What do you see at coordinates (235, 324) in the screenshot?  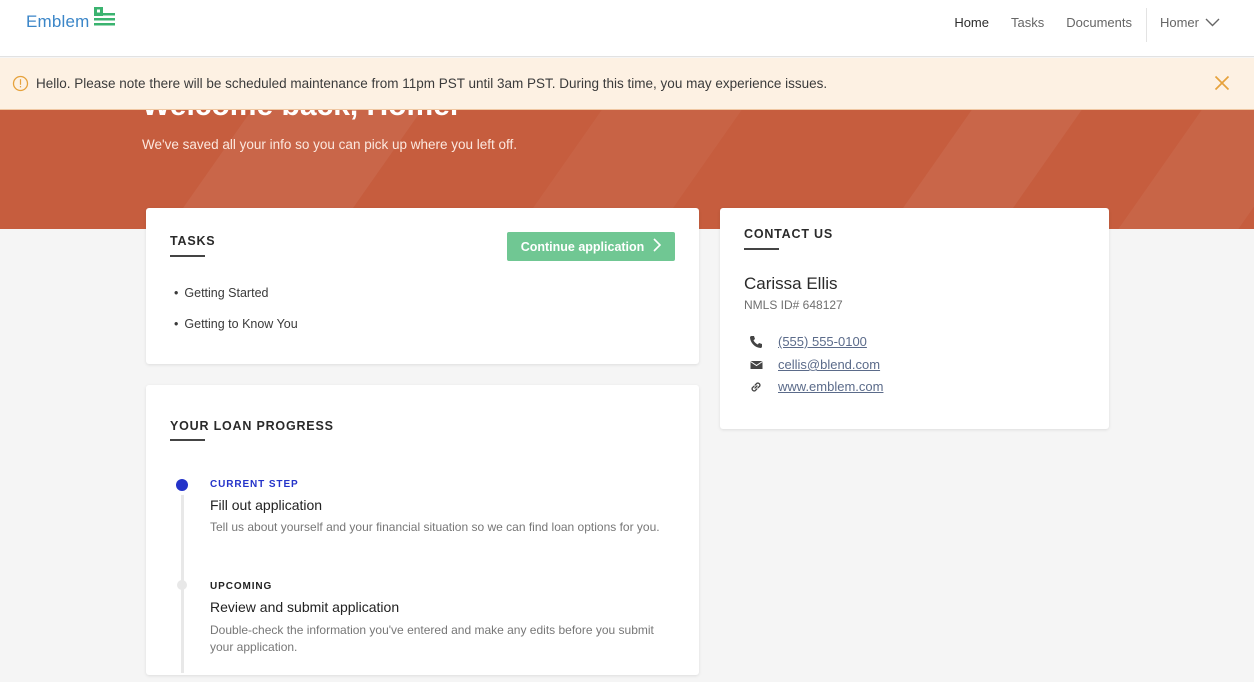 I see `task-item-getting-to-know-you: Getting to Know You` at bounding box center [235, 324].